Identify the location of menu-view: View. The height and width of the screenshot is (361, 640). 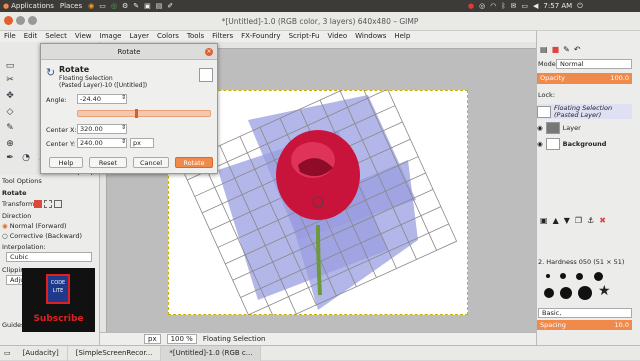
(83, 36).